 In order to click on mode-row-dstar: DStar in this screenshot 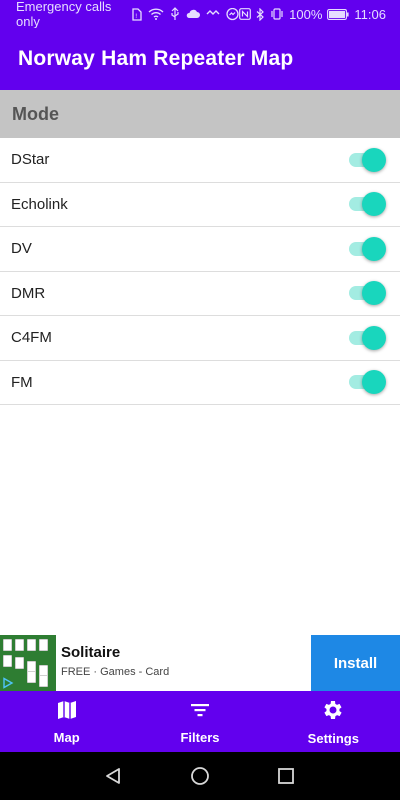, I will do `click(200, 160)`.